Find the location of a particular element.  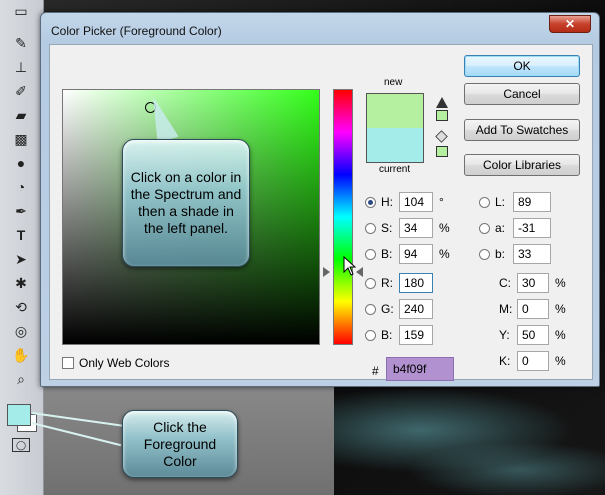

foreground-callout: Click the Foreground Color is located at coordinates (180, 444).